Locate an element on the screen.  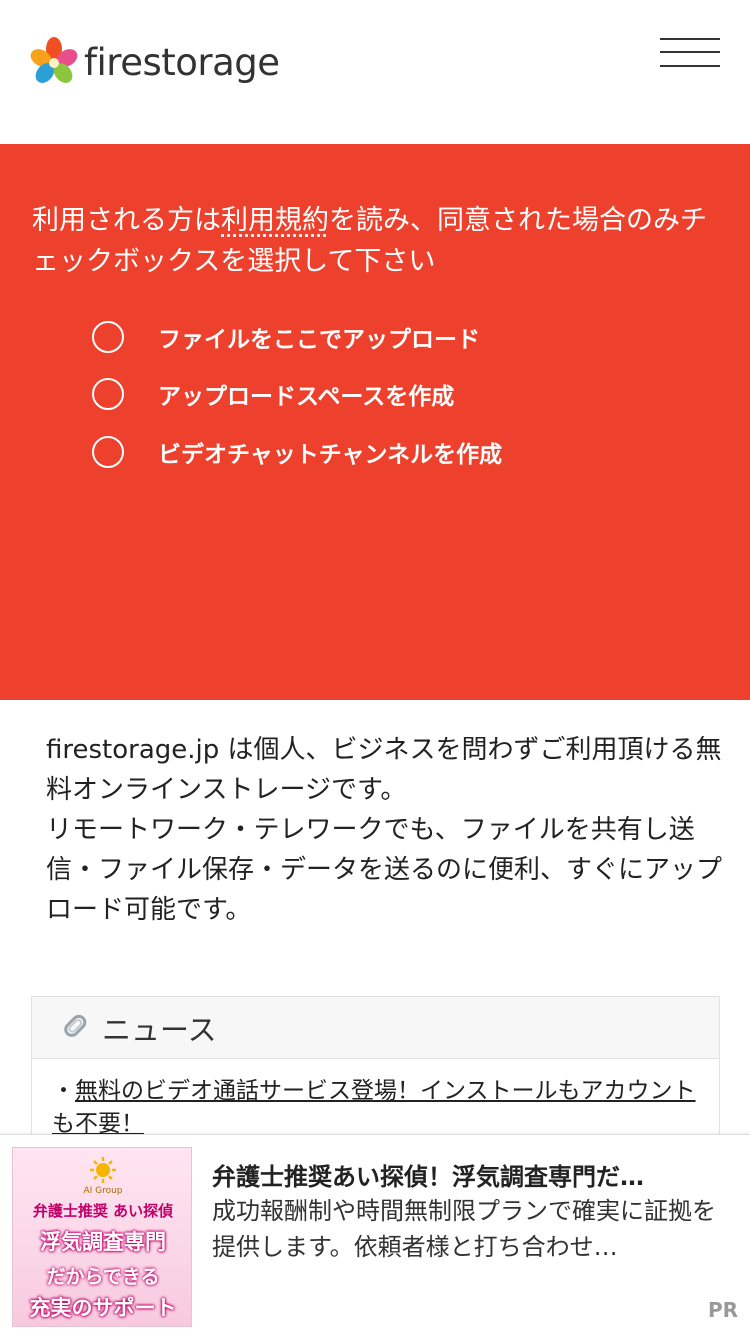
option-upload-file: ファイルをここでアップロード is located at coordinates (286, 337).